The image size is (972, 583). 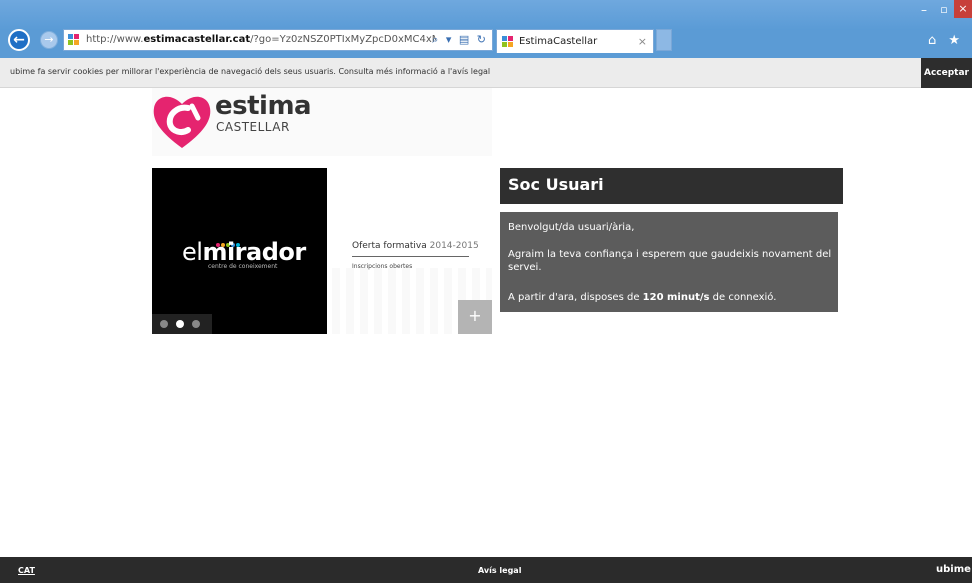 I want to click on language-link: CAT, so click(x=26, y=570).